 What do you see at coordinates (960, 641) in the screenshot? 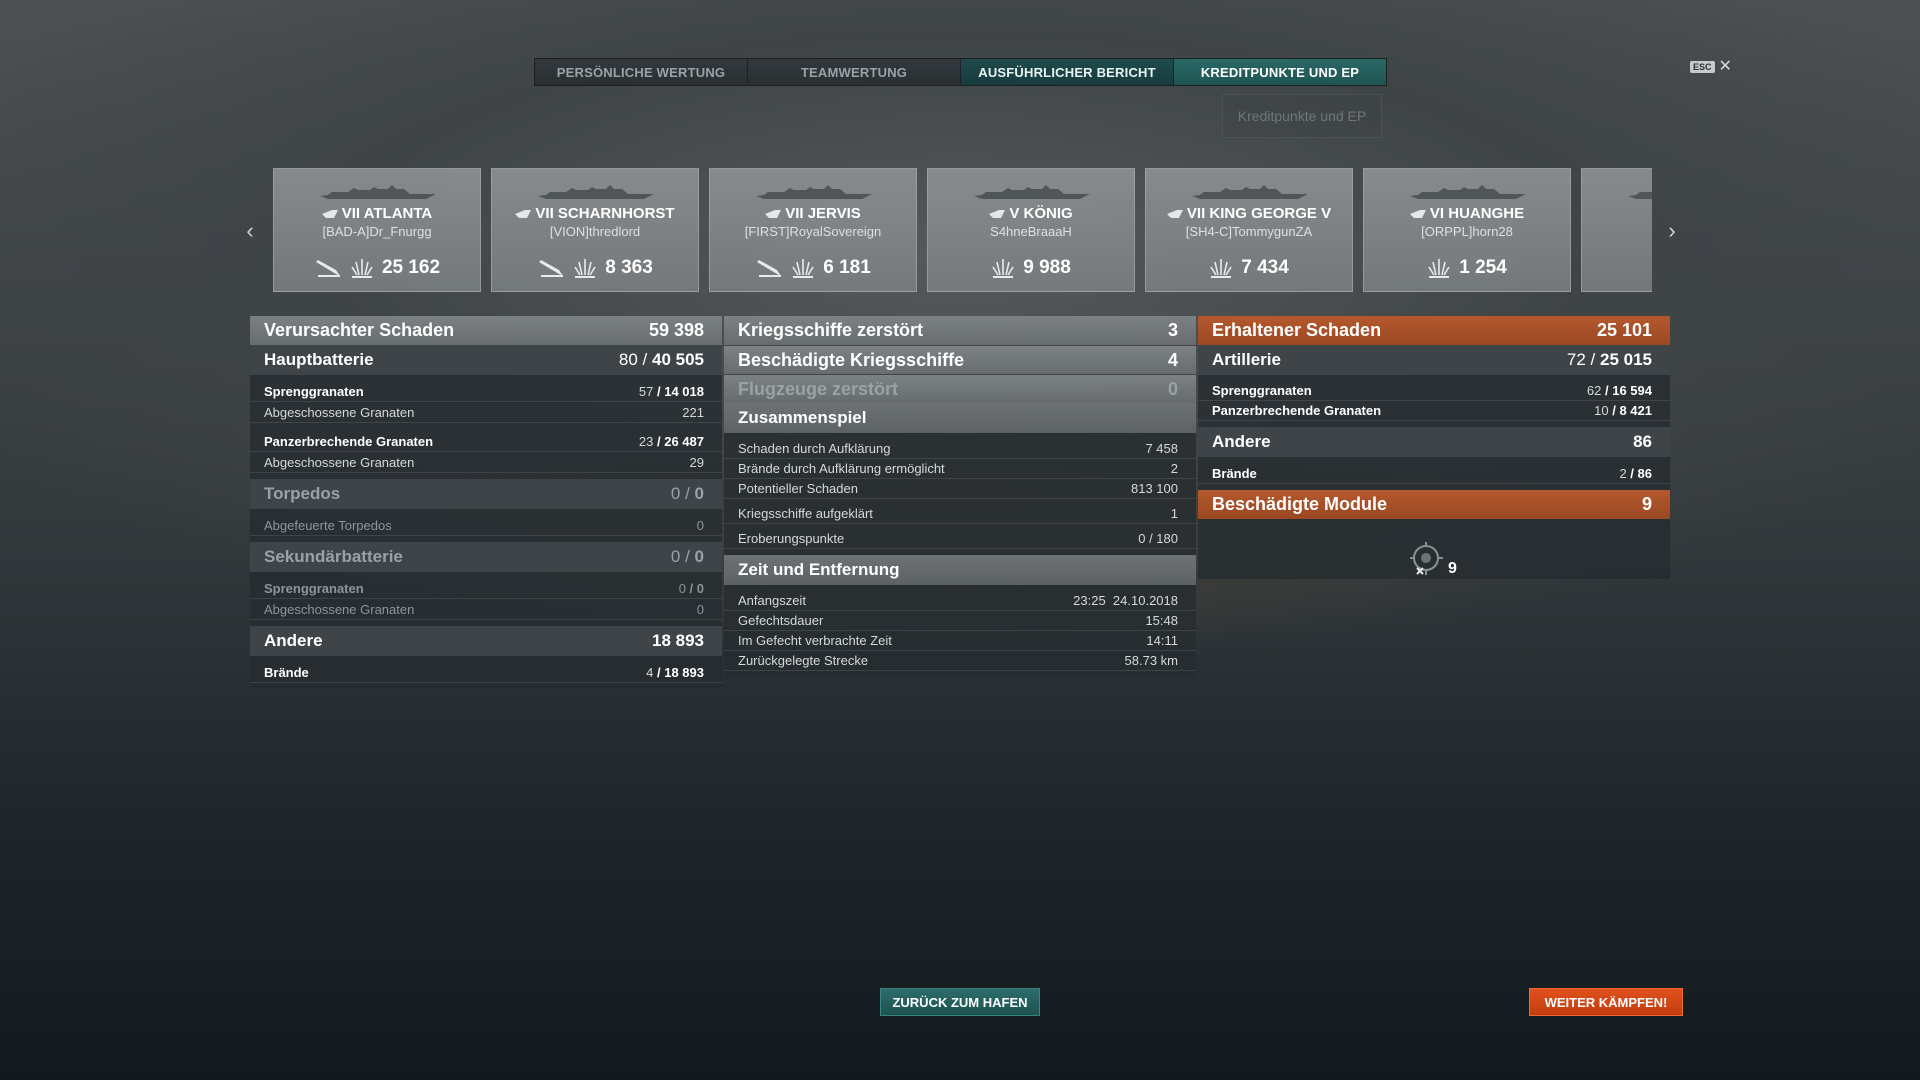
I see `in-battle-row: Im Gefecht verbrachte Zeit 14:11` at bounding box center [960, 641].